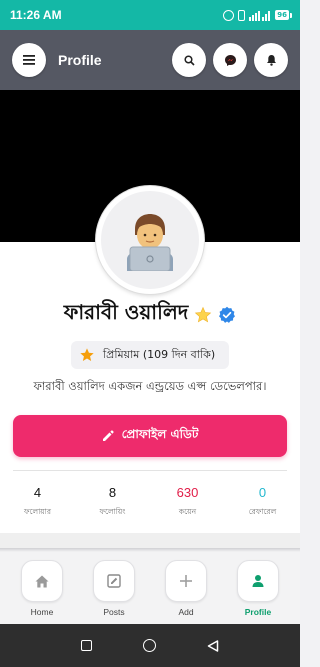 This screenshot has width=320, height=667. I want to click on notifications-button, so click(271, 60).